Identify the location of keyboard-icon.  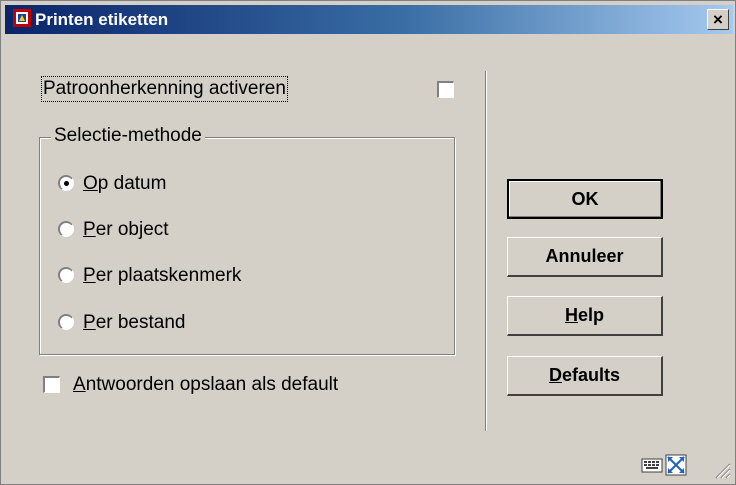
(652, 465).